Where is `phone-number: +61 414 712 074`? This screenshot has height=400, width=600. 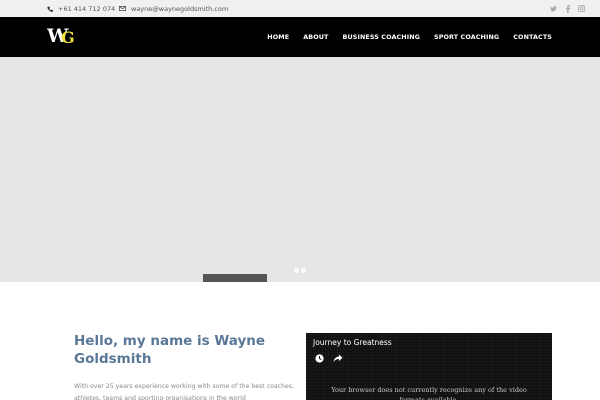 phone-number: +61 414 712 074 is located at coordinates (87, 8).